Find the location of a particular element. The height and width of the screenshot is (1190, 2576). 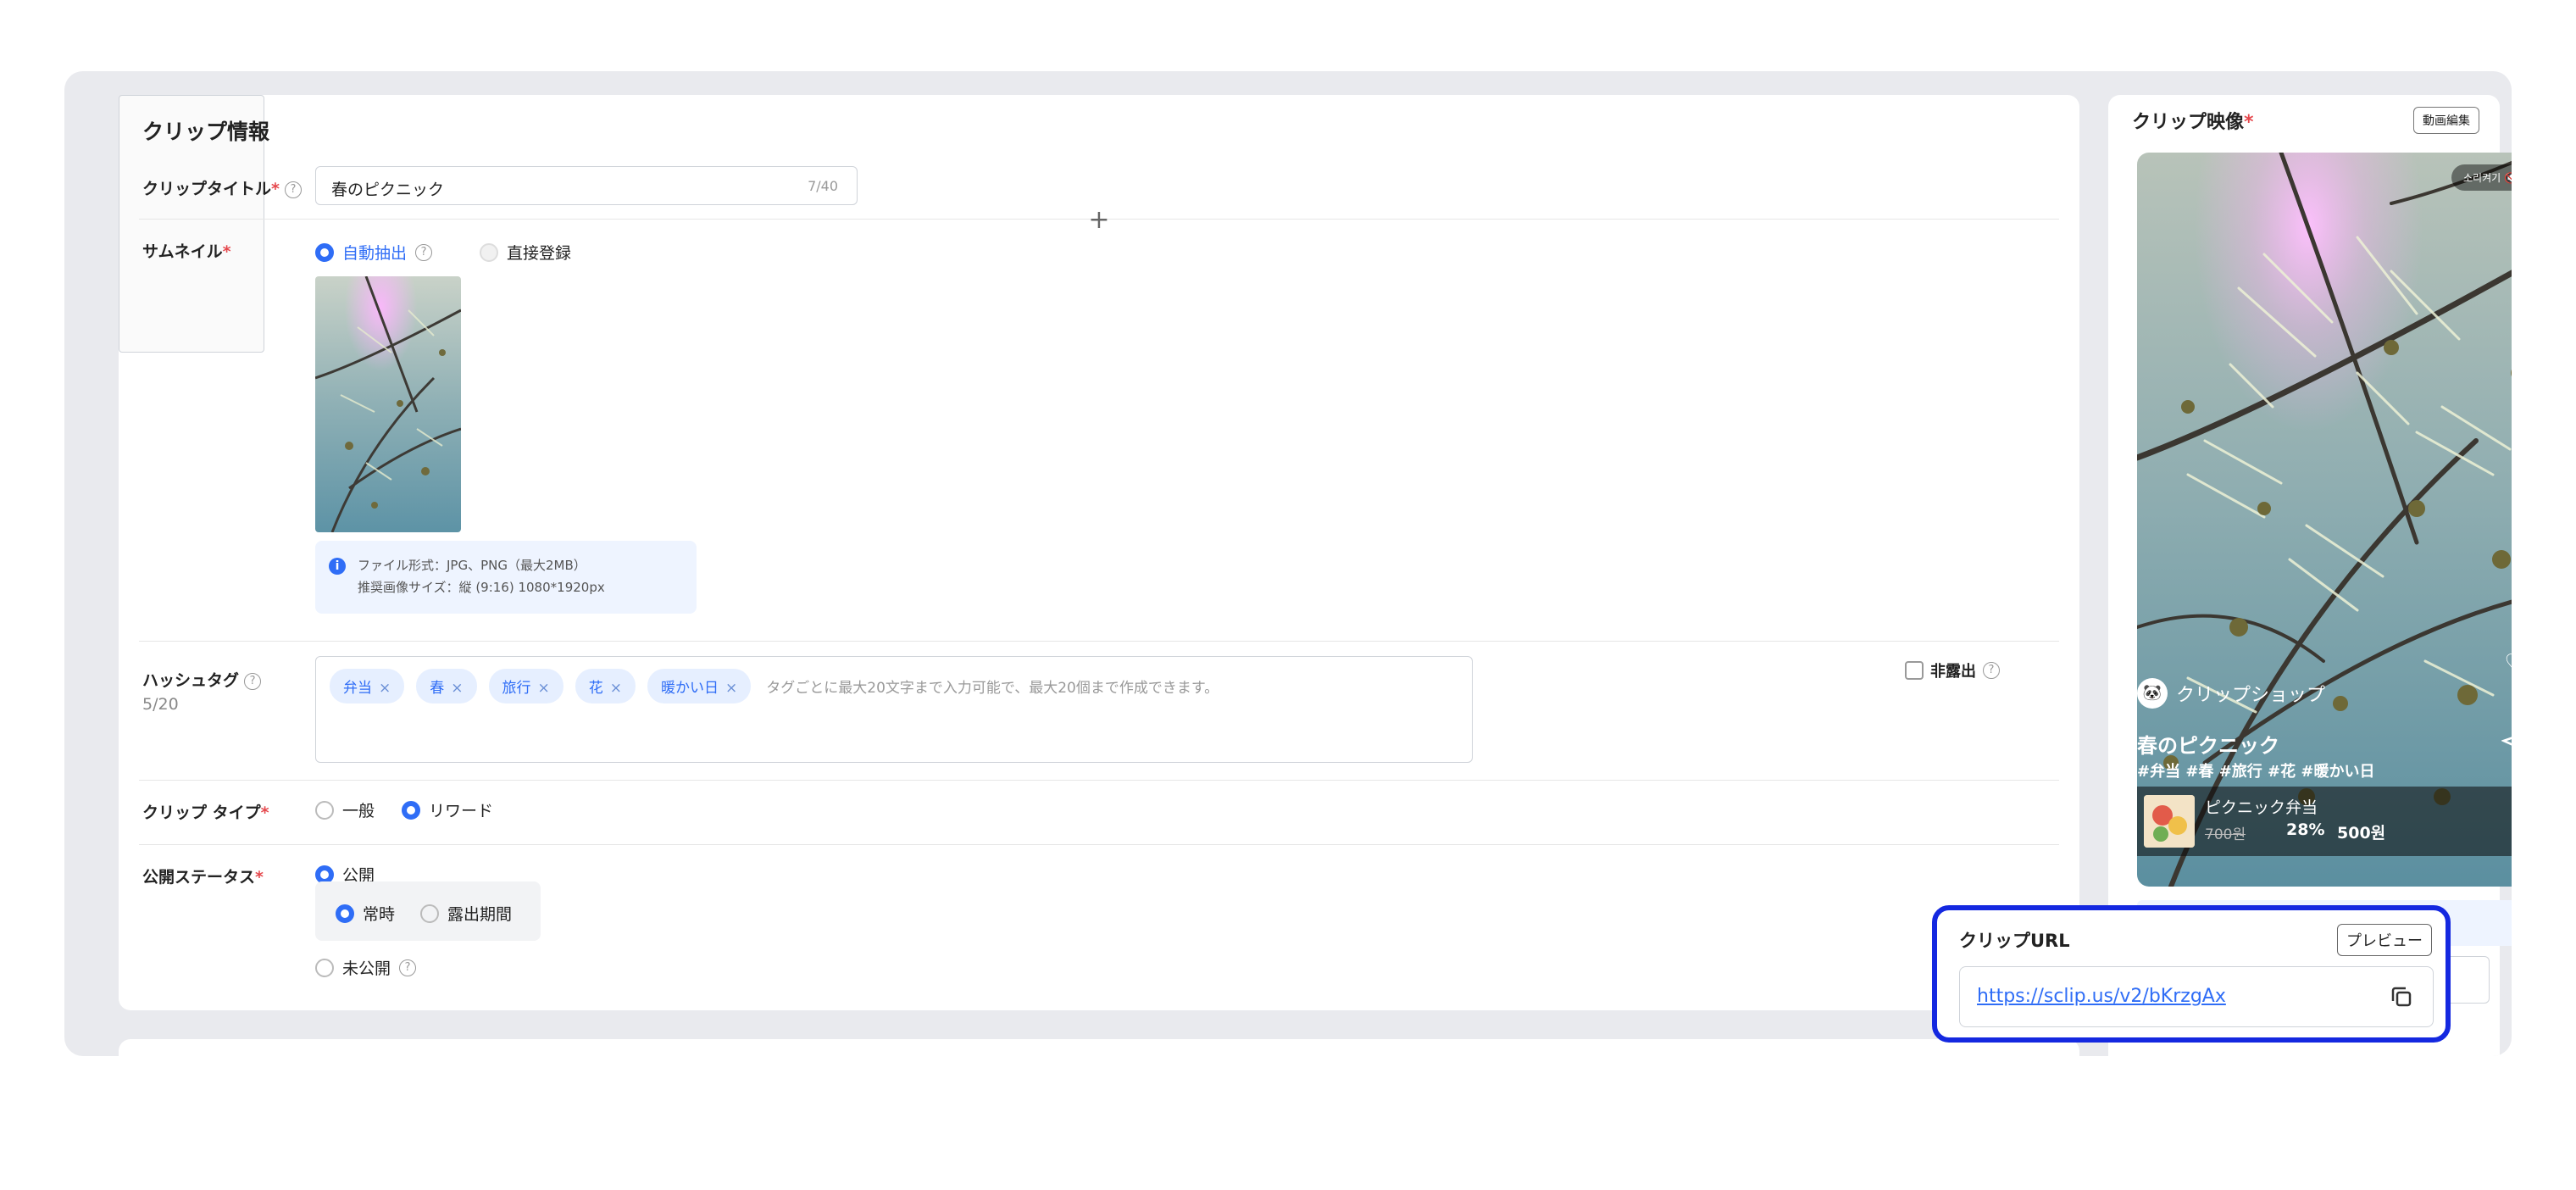

hashtag-chip: 旅行 × is located at coordinates (526, 686).